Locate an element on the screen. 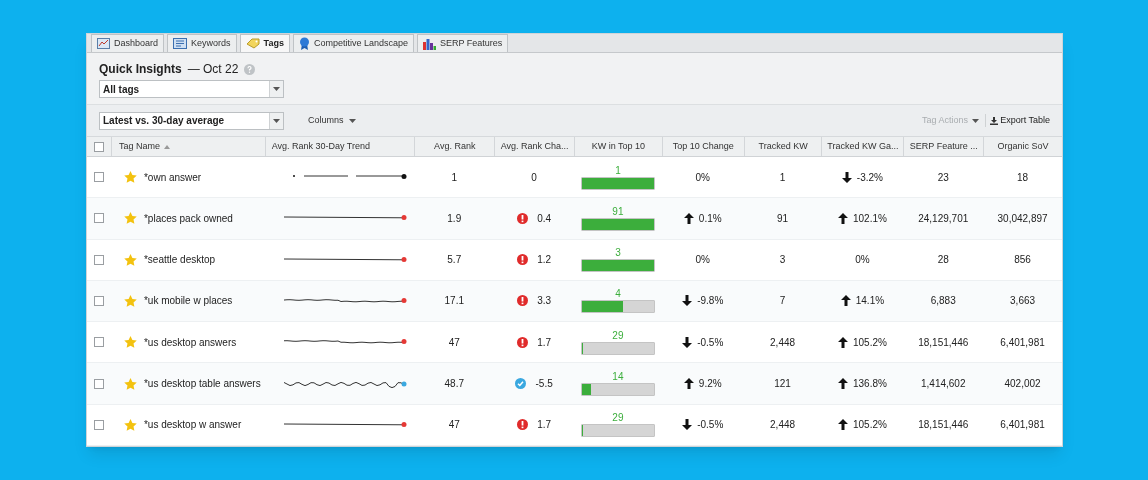 The width and height of the screenshot is (1148, 480). table-cell-text: 24,129,701 is located at coordinates (943, 218).